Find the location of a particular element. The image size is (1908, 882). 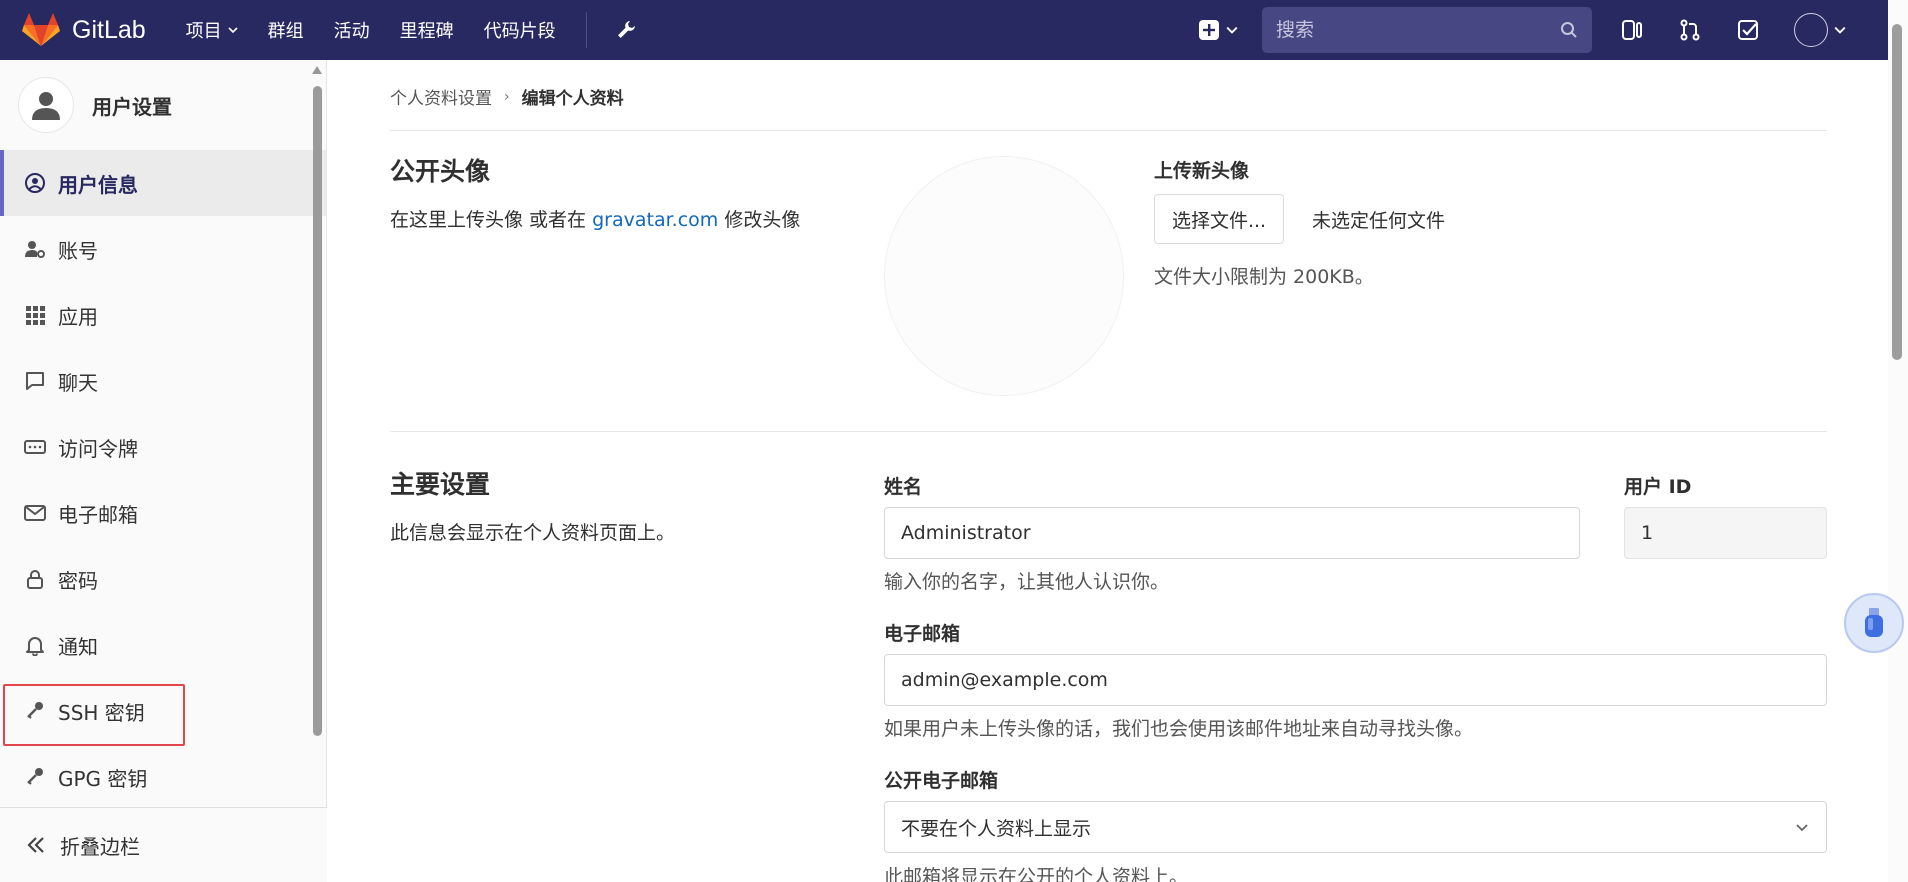

sidebar-item-account: 账号 is located at coordinates (163, 249).